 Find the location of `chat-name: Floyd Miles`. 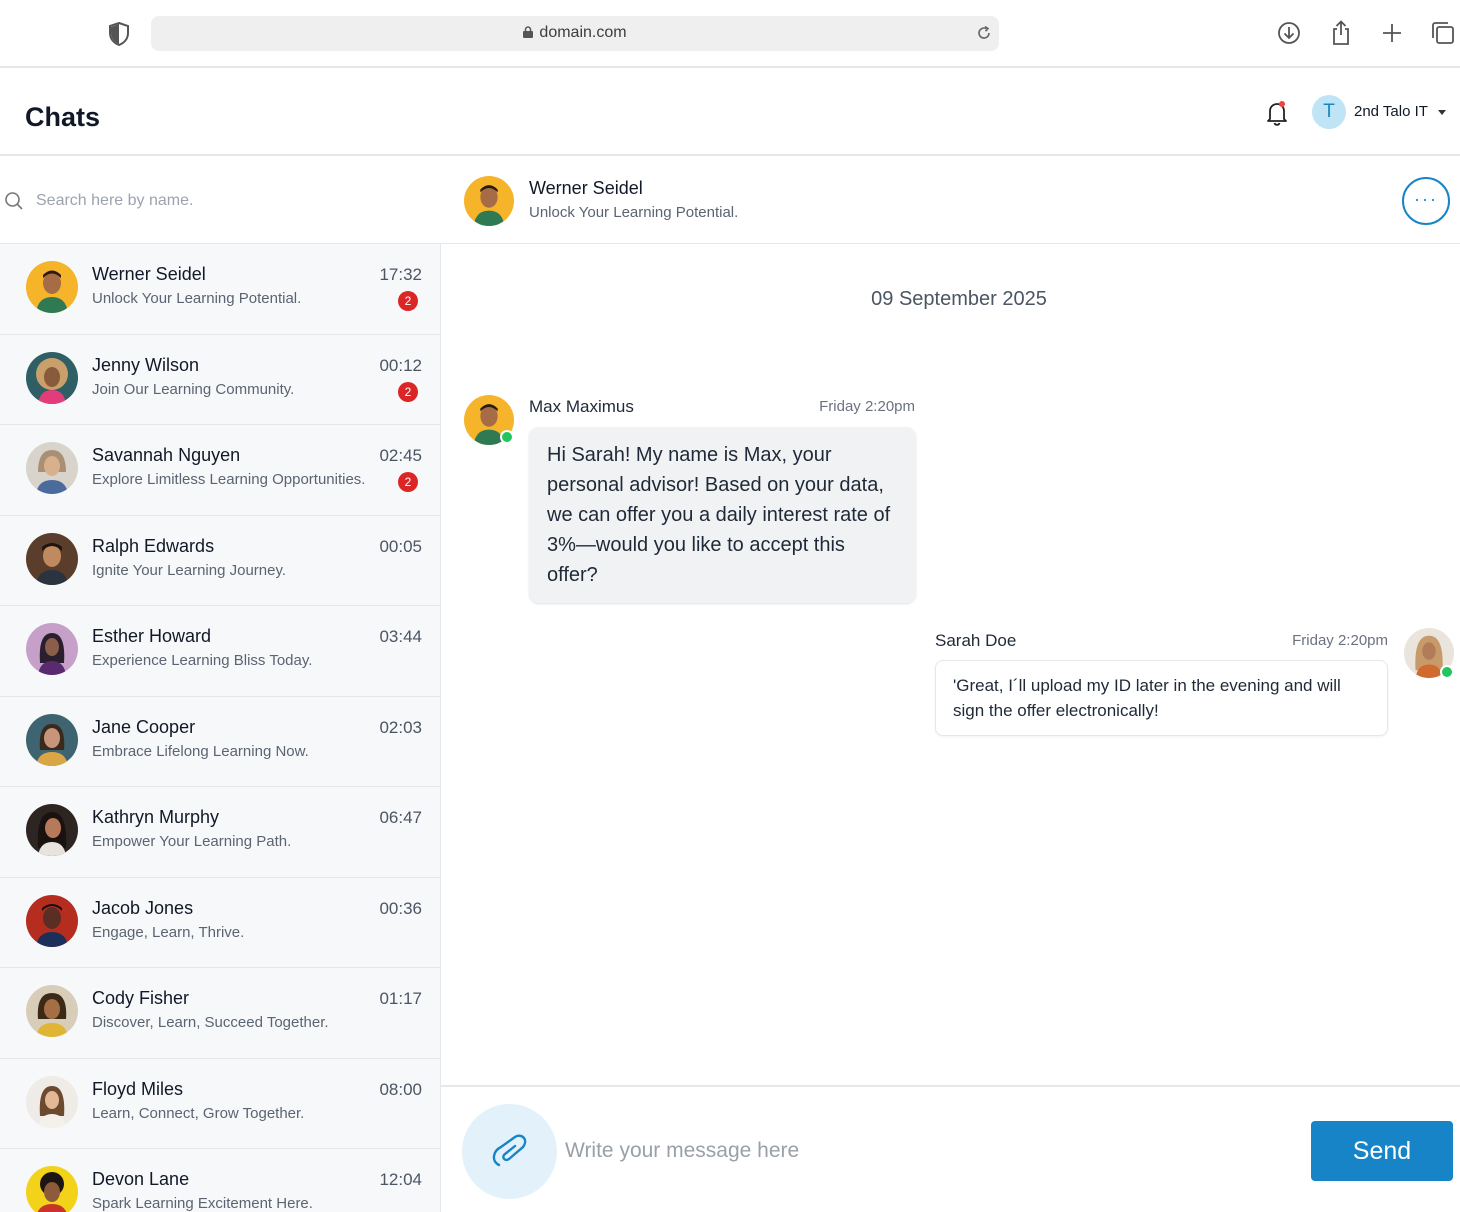

chat-name: Floyd Miles is located at coordinates (138, 1088).